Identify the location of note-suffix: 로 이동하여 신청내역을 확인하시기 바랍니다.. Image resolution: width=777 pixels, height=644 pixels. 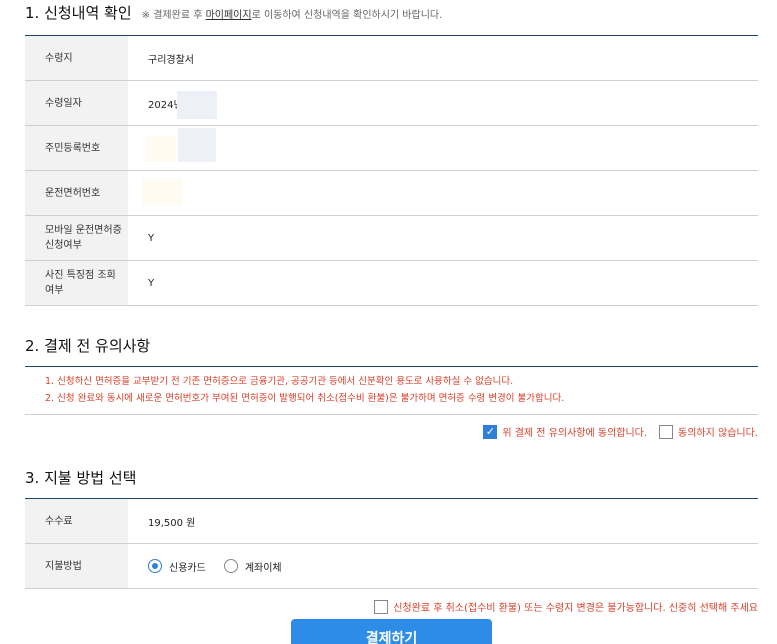
(347, 15).